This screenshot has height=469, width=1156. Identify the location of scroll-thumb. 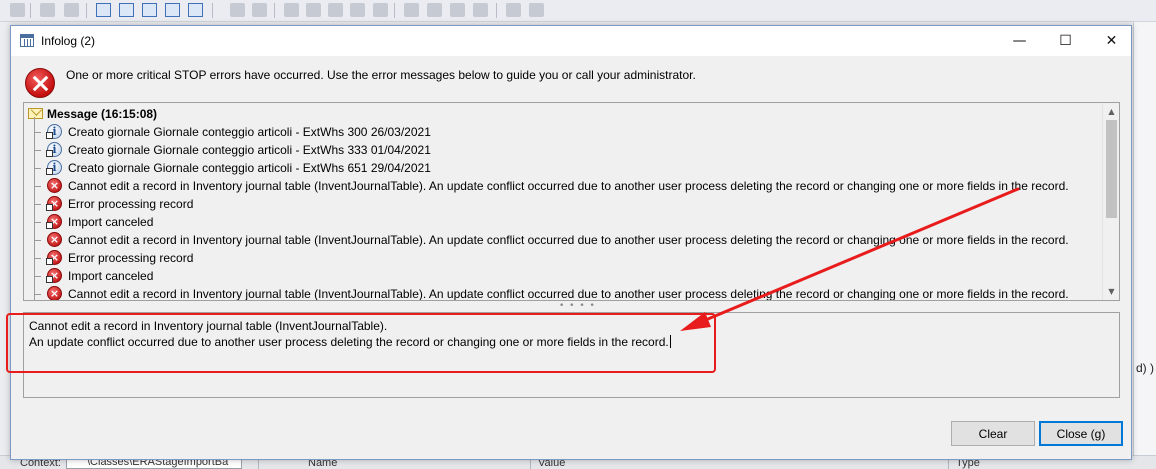
(1111, 169).